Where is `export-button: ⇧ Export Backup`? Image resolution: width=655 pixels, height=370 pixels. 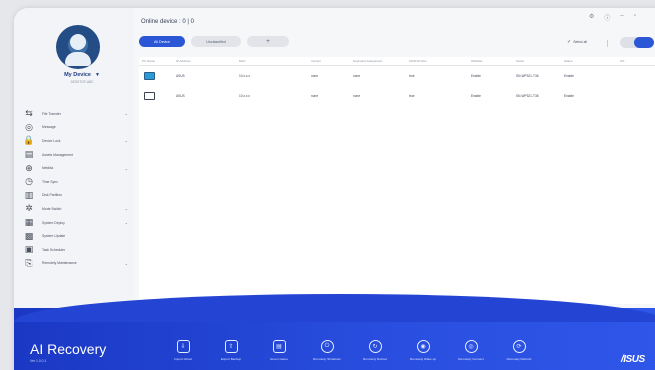 export-button: ⇧ Export Backup is located at coordinates (231, 350).